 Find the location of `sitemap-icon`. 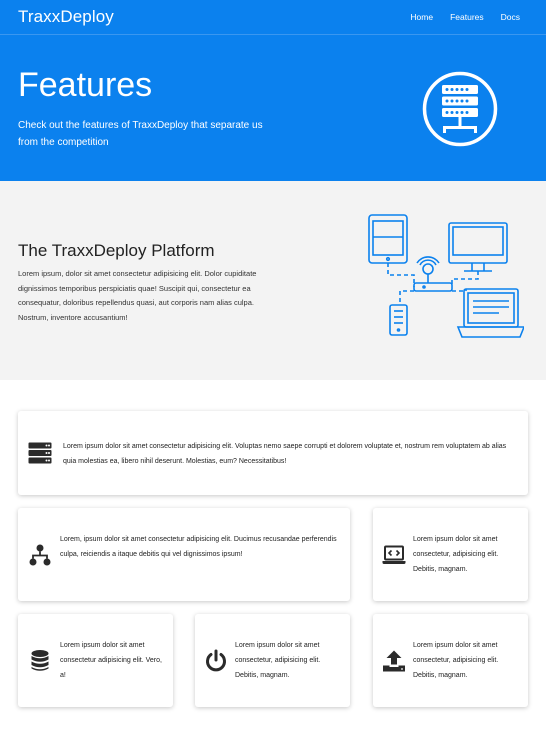

sitemap-icon is located at coordinates (40, 555).